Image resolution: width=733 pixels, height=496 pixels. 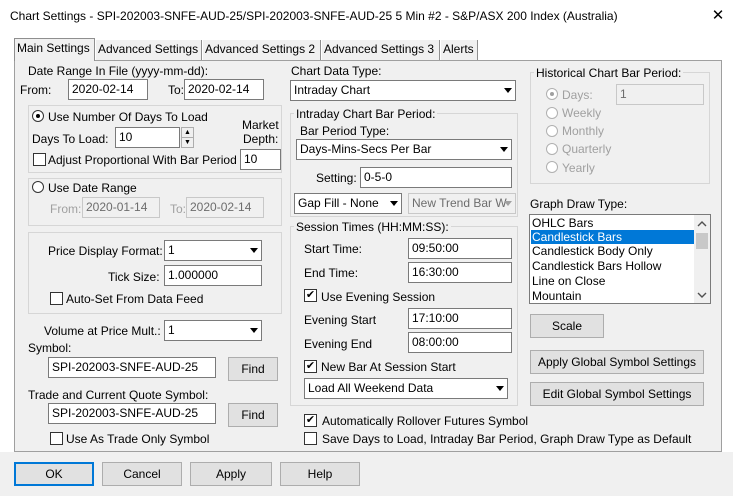 I want to click on date-range-group-to-label: To:, so click(x=178, y=209).